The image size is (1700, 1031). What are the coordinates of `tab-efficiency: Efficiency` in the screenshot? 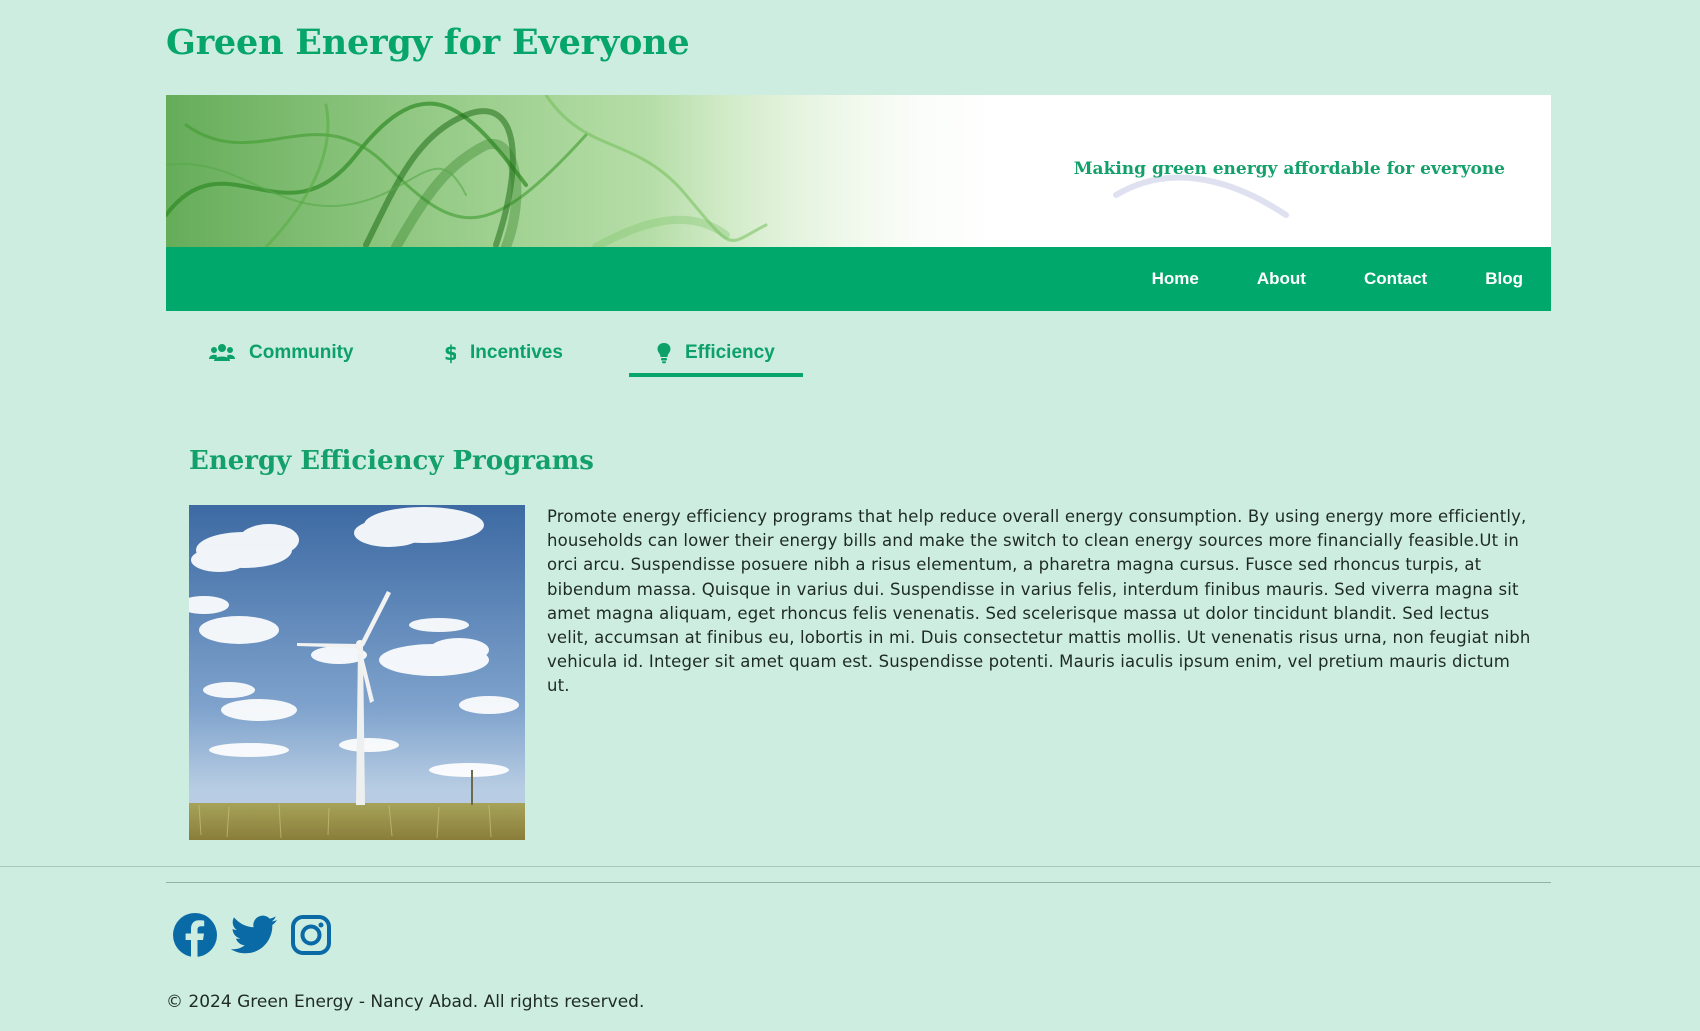 It's located at (716, 353).